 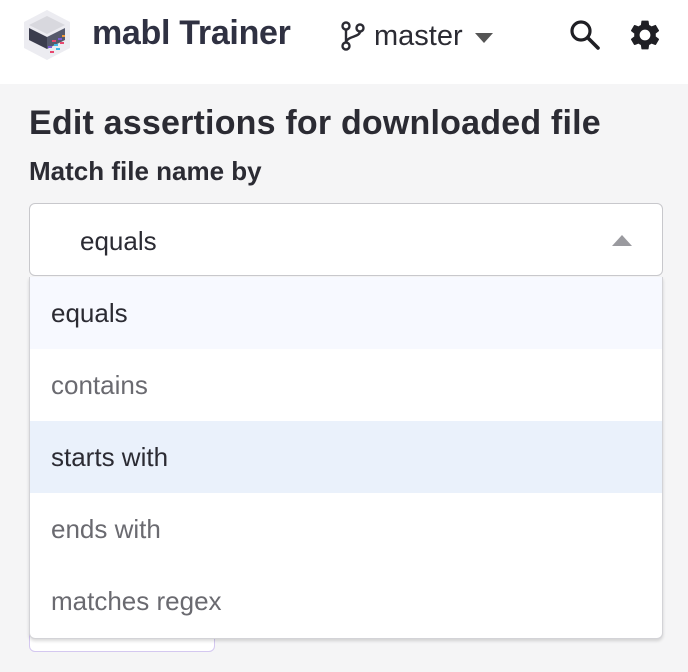 I want to click on option-equals: equals, so click(x=346, y=313).